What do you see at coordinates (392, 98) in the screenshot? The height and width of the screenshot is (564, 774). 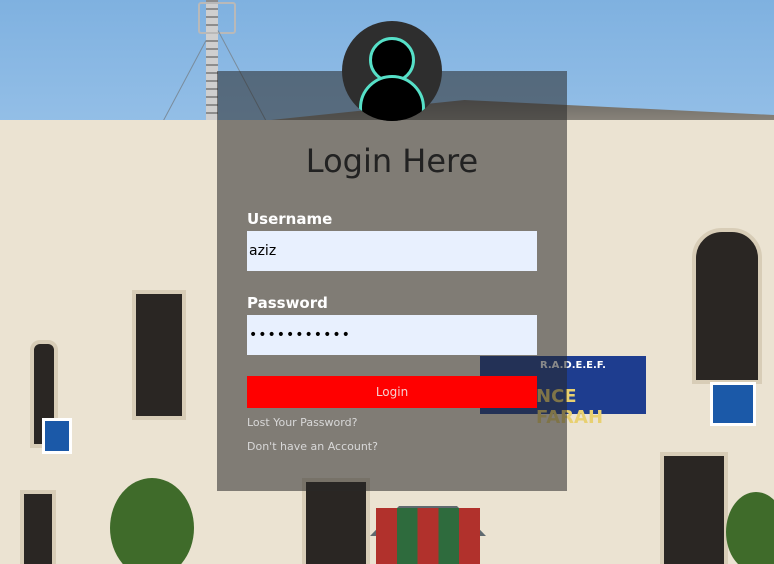 I see `avatar-body` at bounding box center [392, 98].